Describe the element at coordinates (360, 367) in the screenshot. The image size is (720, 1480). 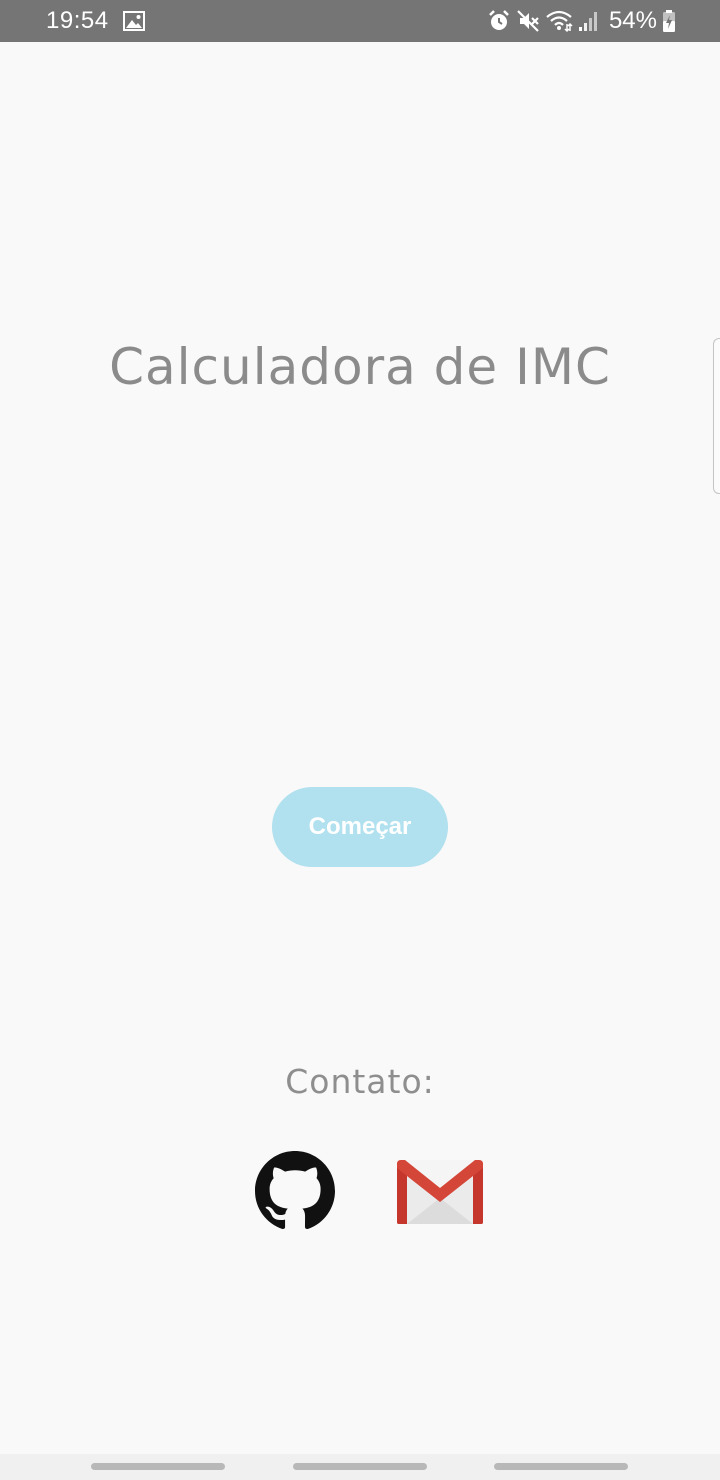
I see `page-title: Calculadora de IMC` at that location.